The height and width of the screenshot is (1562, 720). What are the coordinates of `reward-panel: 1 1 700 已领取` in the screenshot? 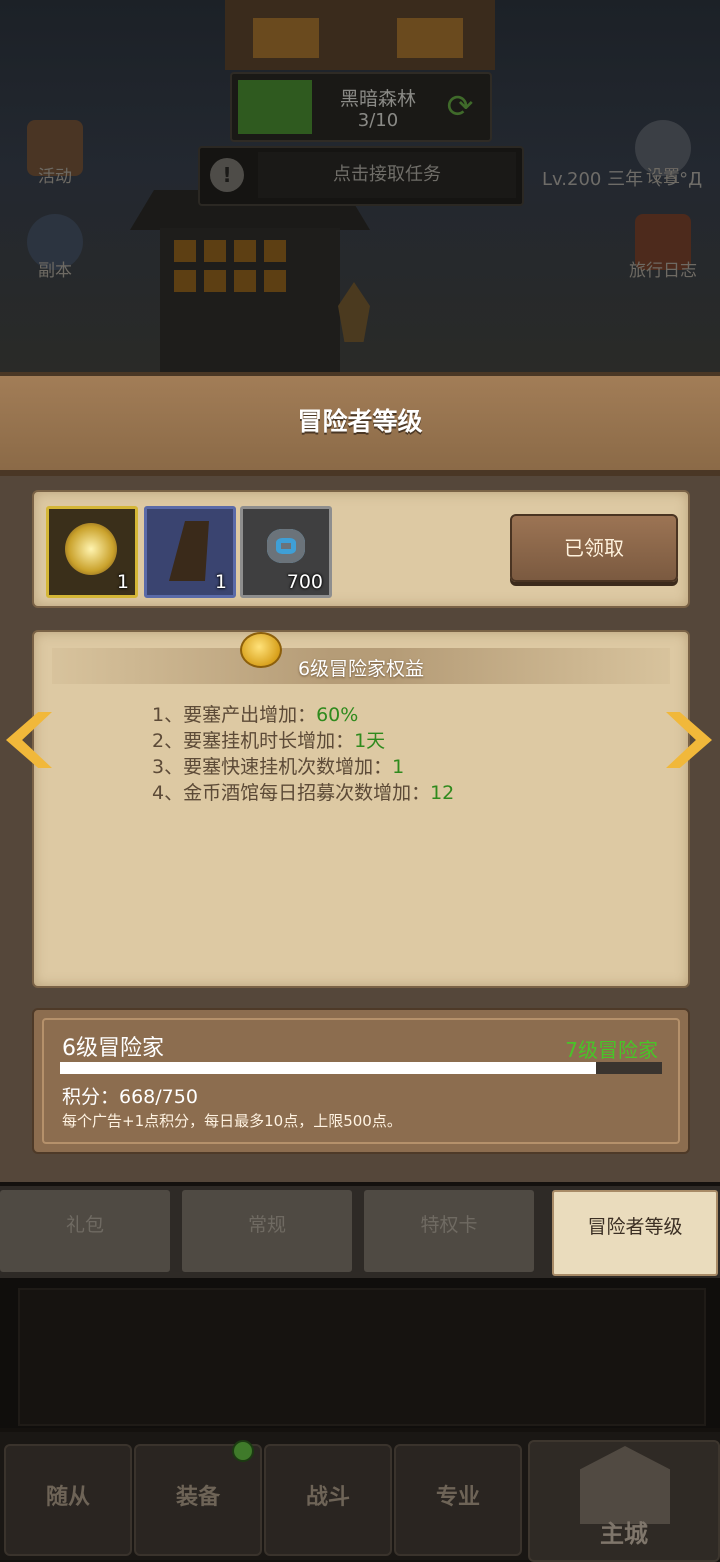 It's located at (361, 549).